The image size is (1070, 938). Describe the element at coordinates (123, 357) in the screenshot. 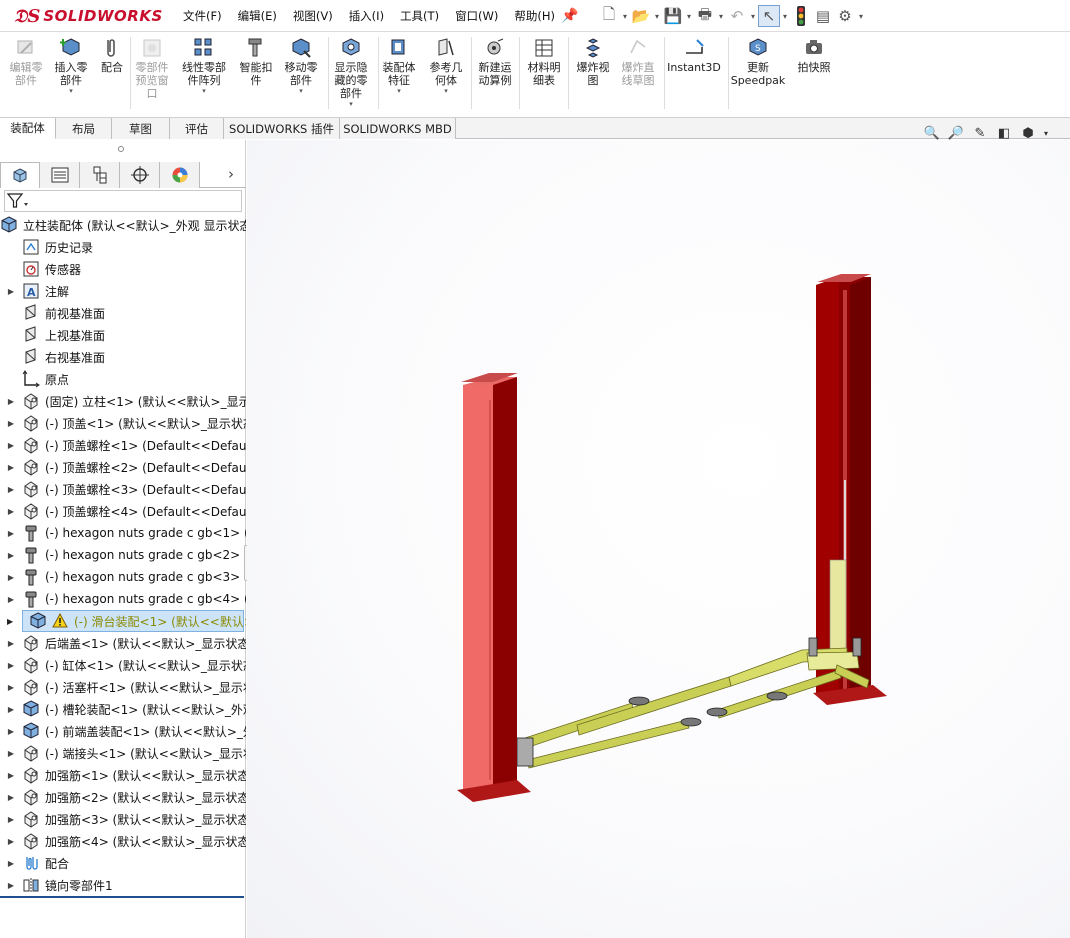

I see `tree-item: 右视基准面` at that location.